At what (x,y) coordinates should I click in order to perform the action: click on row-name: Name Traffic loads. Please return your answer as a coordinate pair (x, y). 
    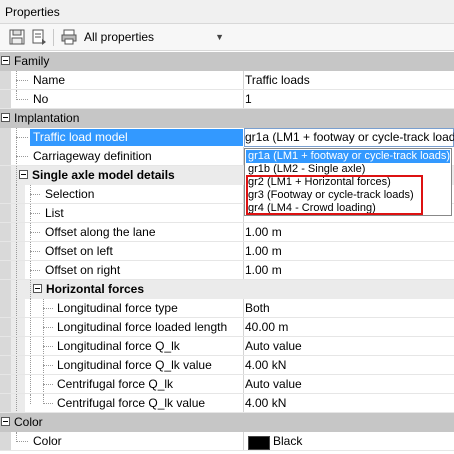
    Looking at the image, I should click on (227, 80).